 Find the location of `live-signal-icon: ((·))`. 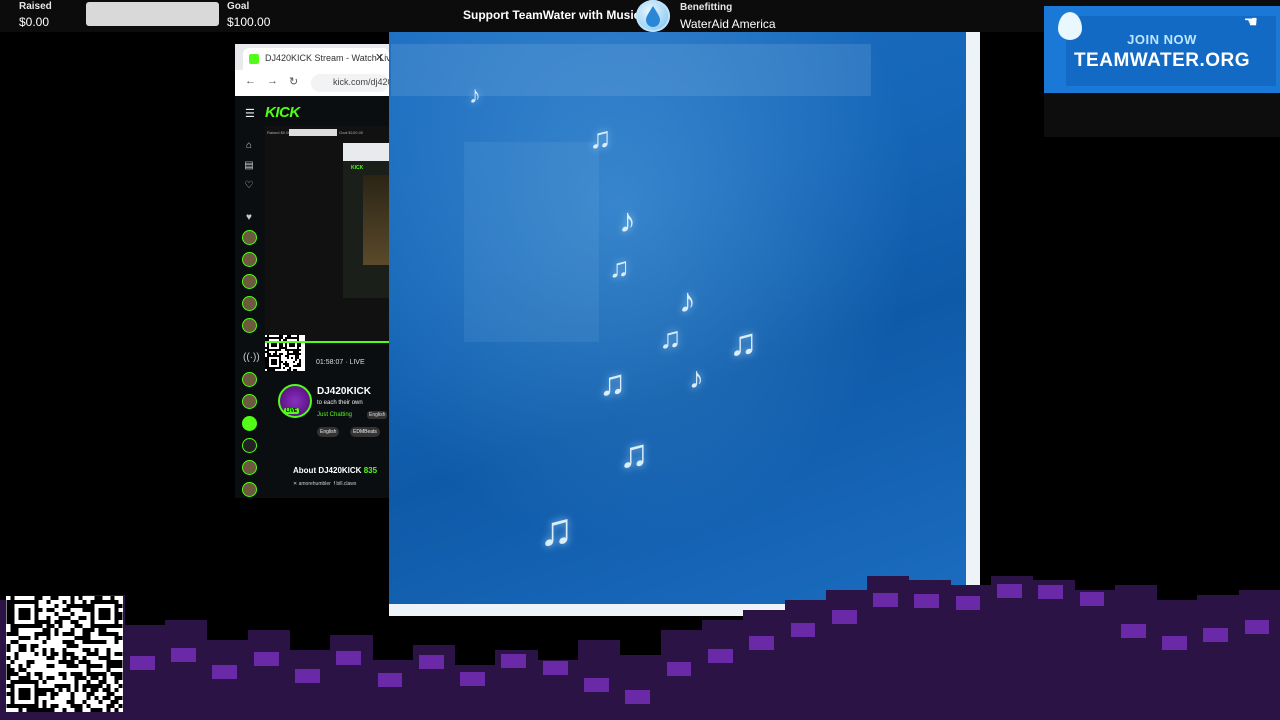

live-signal-icon: ((·)) is located at coordinates (251, 357).